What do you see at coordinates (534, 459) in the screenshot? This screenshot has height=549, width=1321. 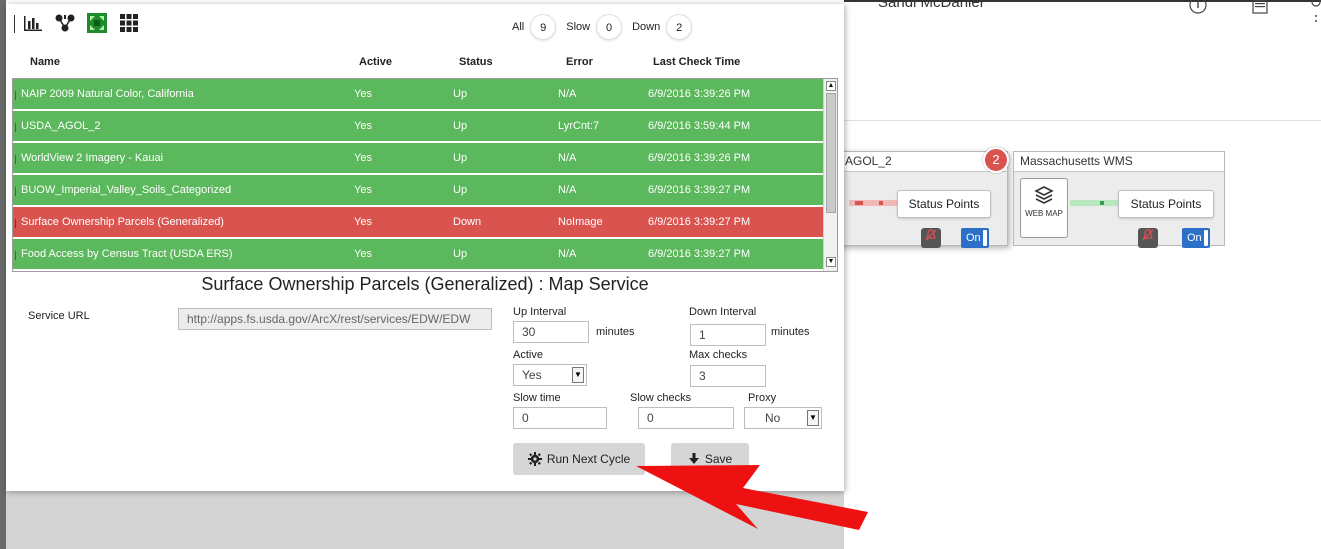 I see `gear-icon` at bounding box center [534, 459].